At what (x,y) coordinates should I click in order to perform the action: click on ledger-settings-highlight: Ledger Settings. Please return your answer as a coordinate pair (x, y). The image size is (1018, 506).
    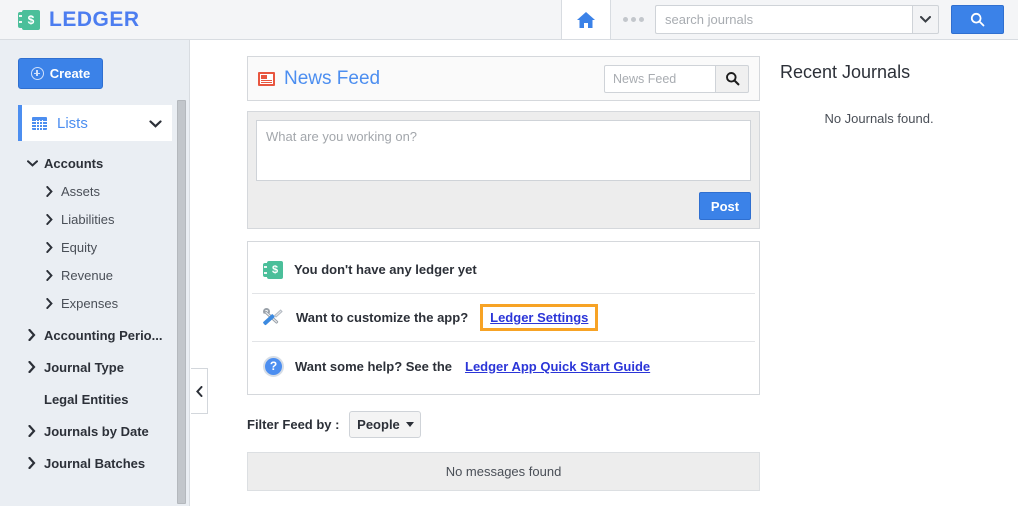
    Looking at the image, I should click on (539, 317).